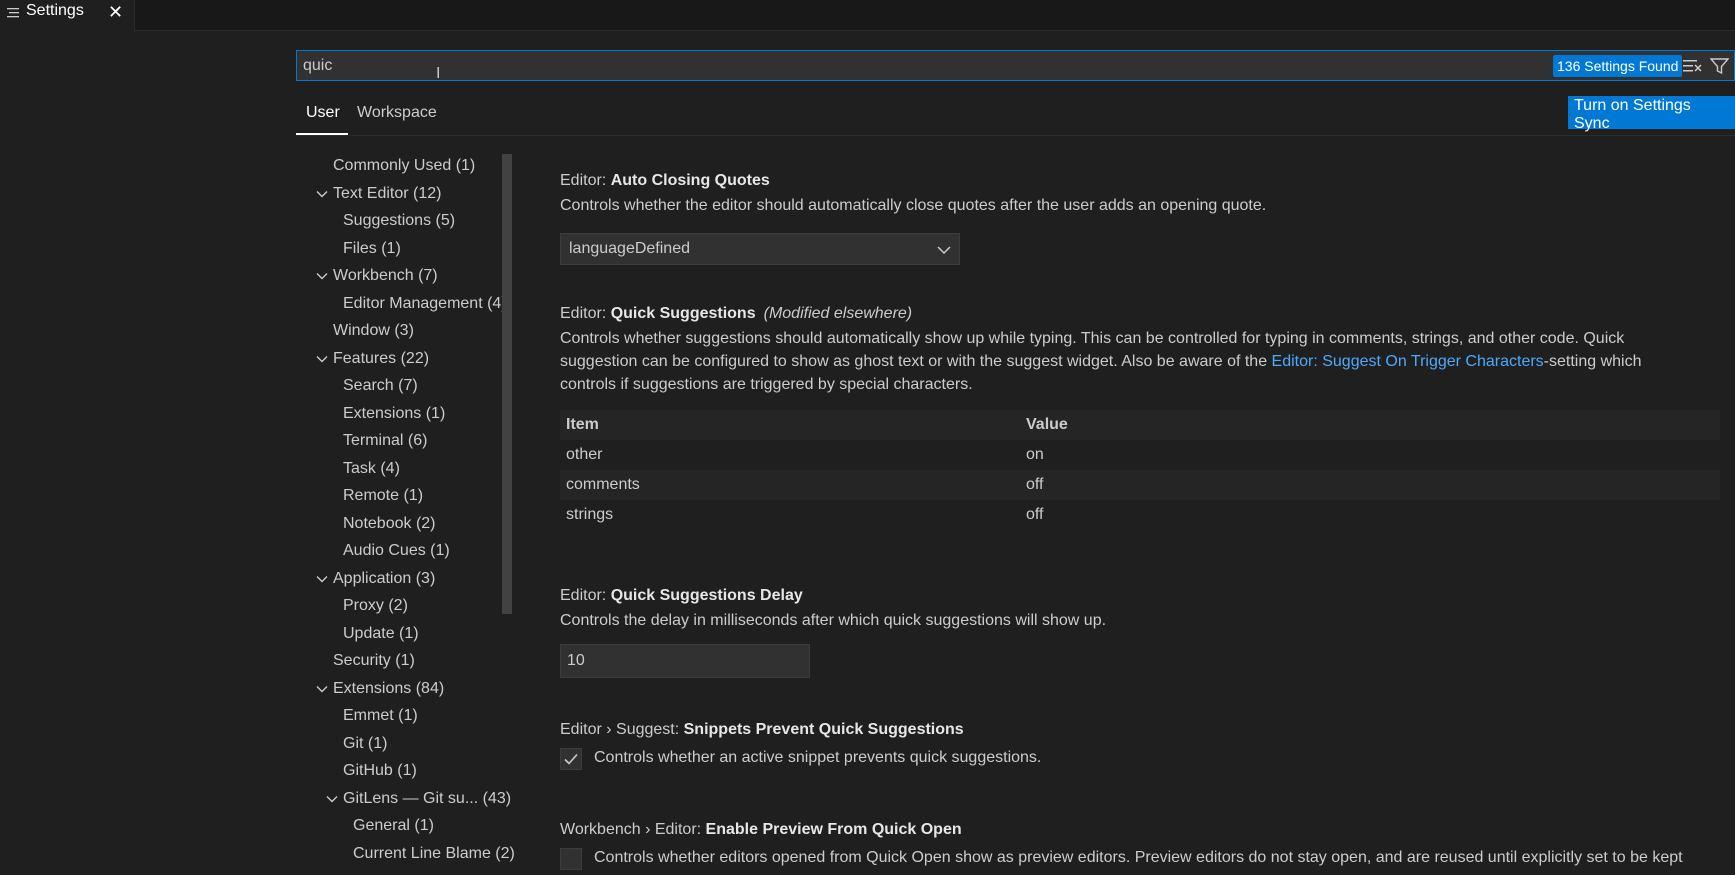 The height and width of the screenshot is (875, 1735). I want to click on close-icon: ✕, so click(115, 12).